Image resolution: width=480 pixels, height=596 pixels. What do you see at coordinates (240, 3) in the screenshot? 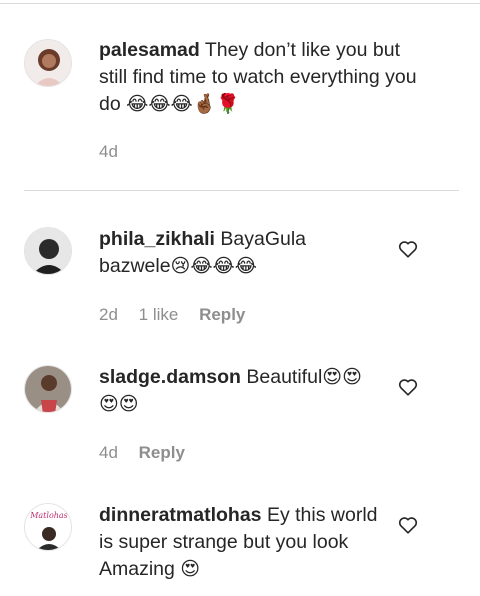
I see `top-divider` at bounding box center [240, 3].